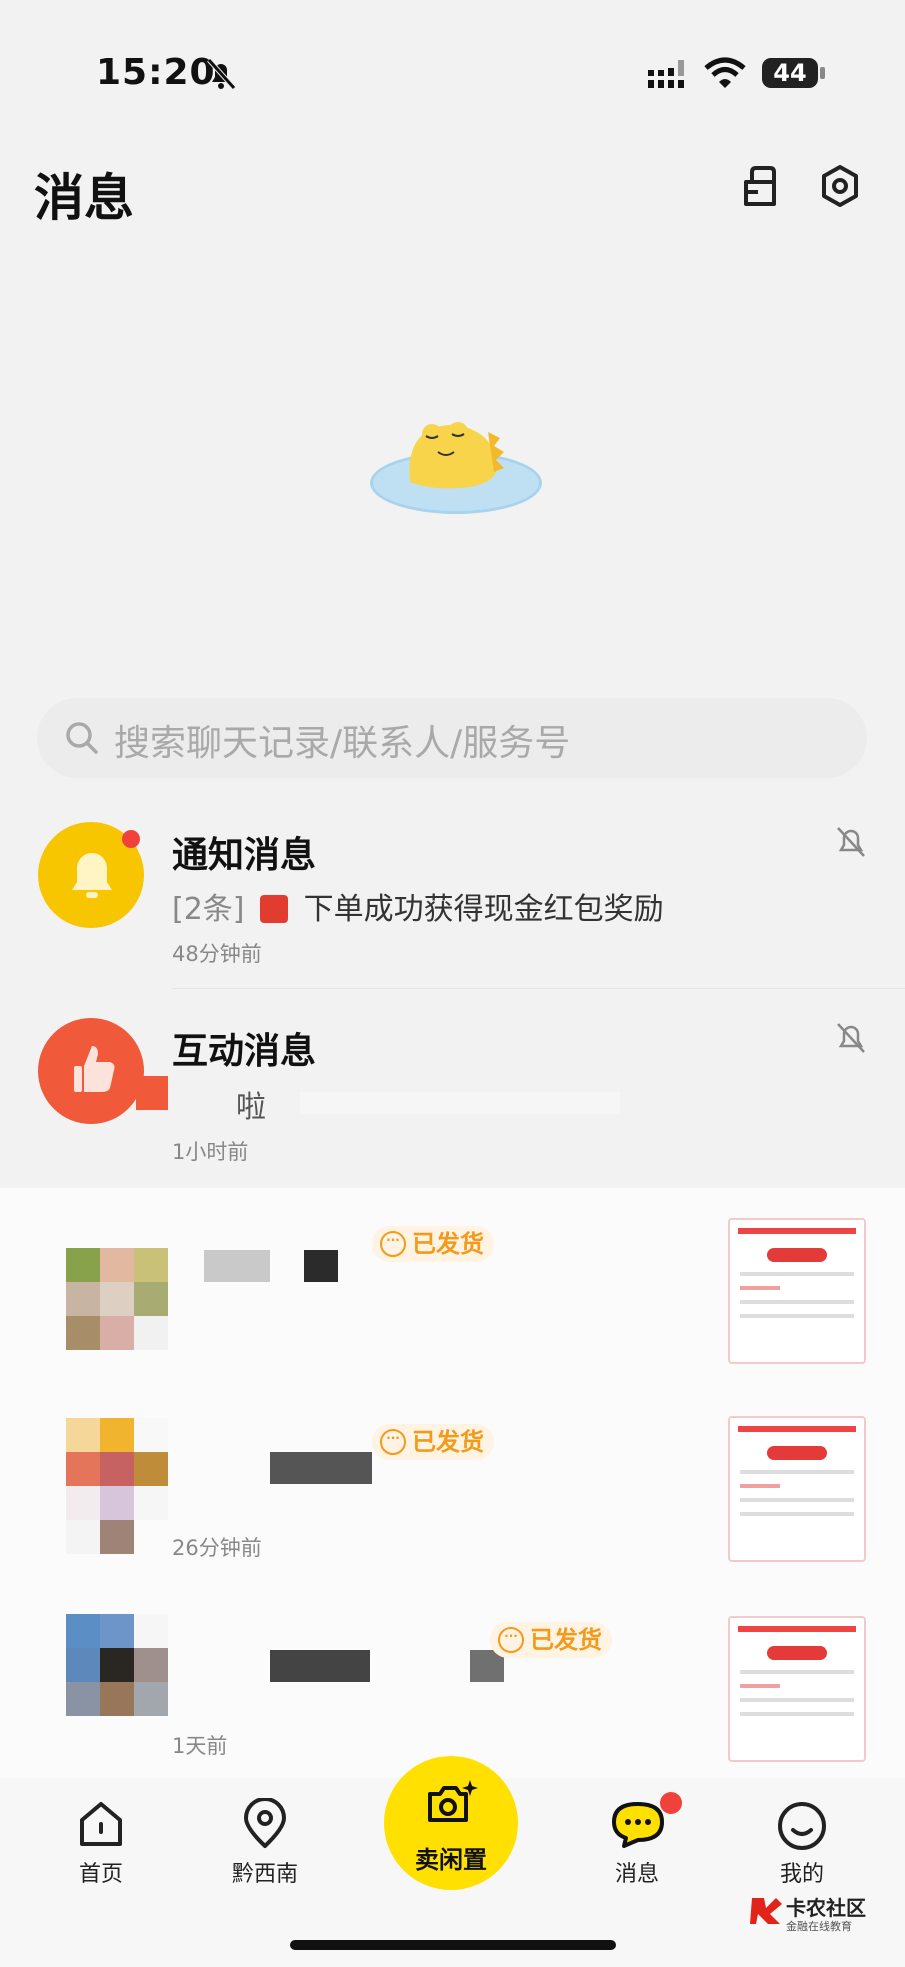  Describe the element at coordinates (244, 1051) in the screenshot. I see `row-title: 互动消息` at that location.